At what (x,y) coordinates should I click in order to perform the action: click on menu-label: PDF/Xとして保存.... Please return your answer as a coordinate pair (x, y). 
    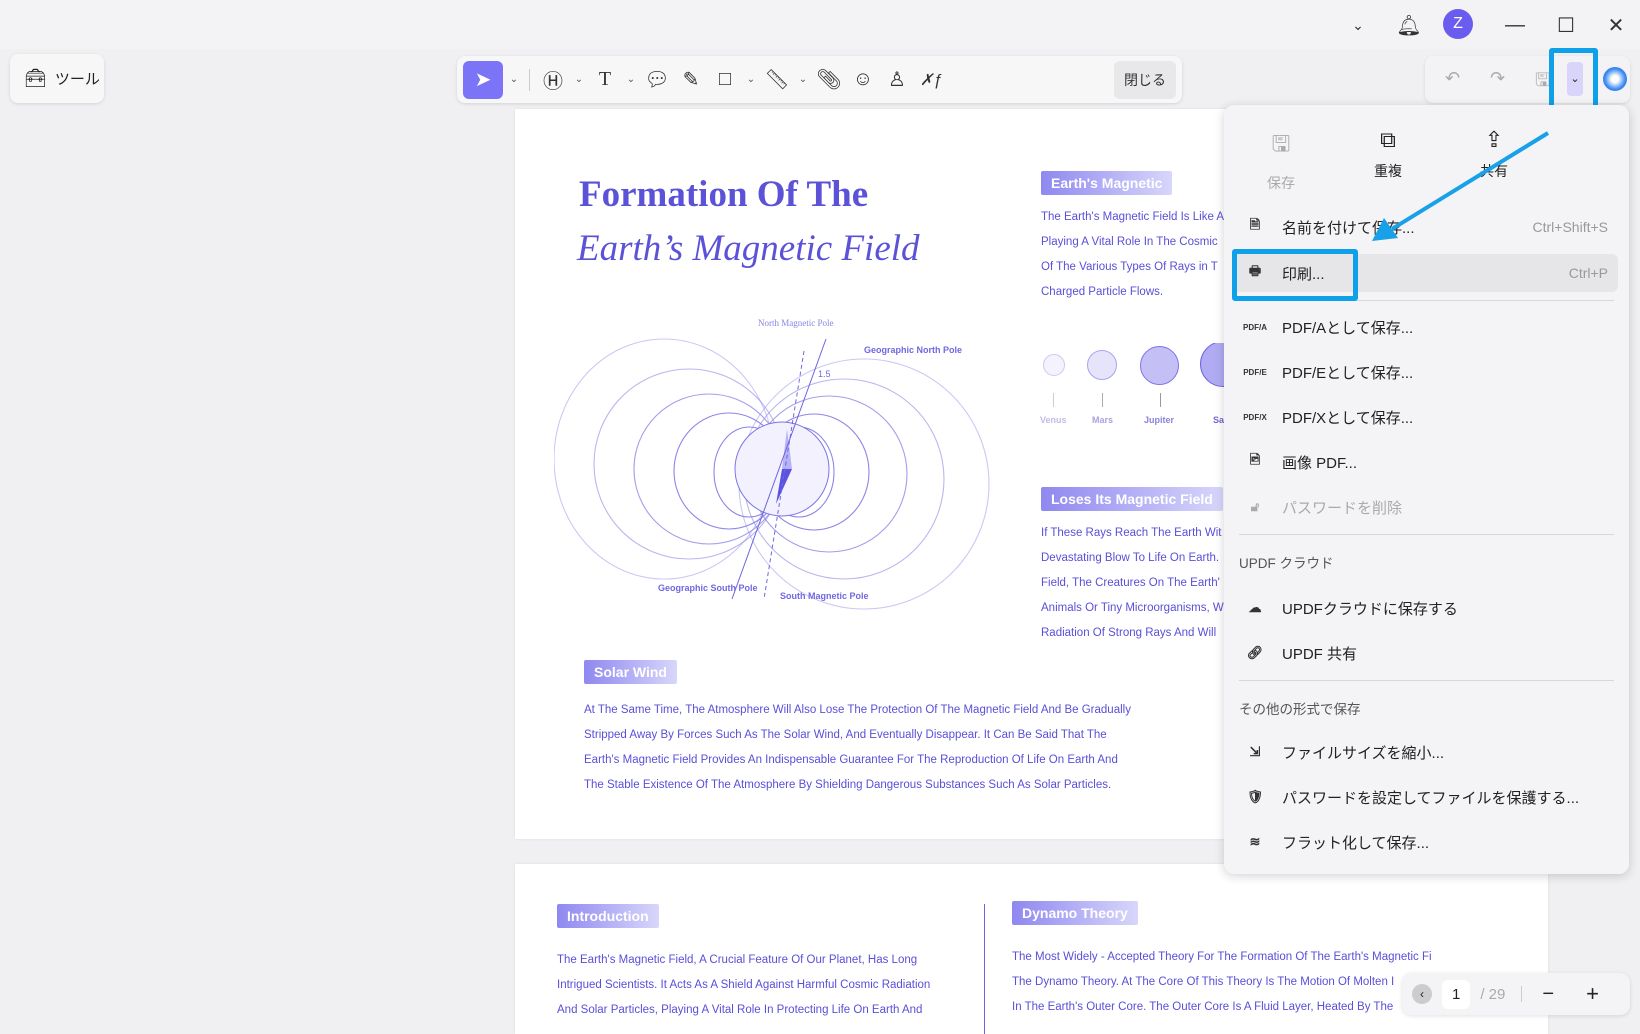
    Looking at the image, I should click on (1348, 418).